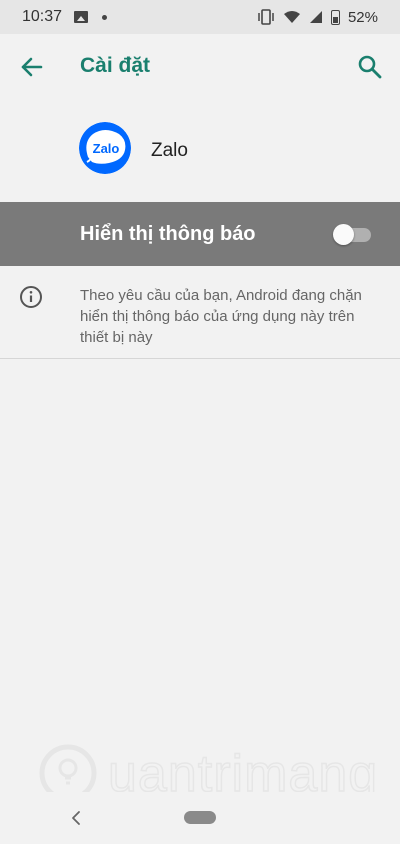  Describe the element at coordinates (315, 17) in the screenshot. I see `signal-icon` at that location.